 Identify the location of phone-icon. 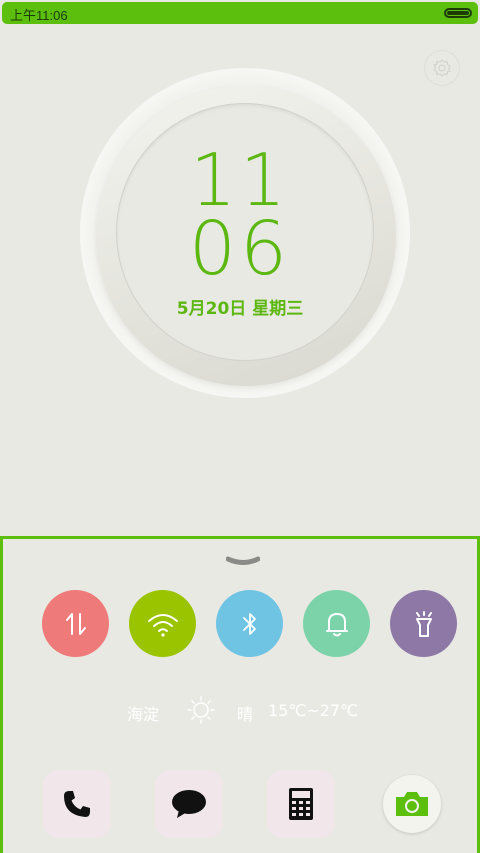
(77, 804).